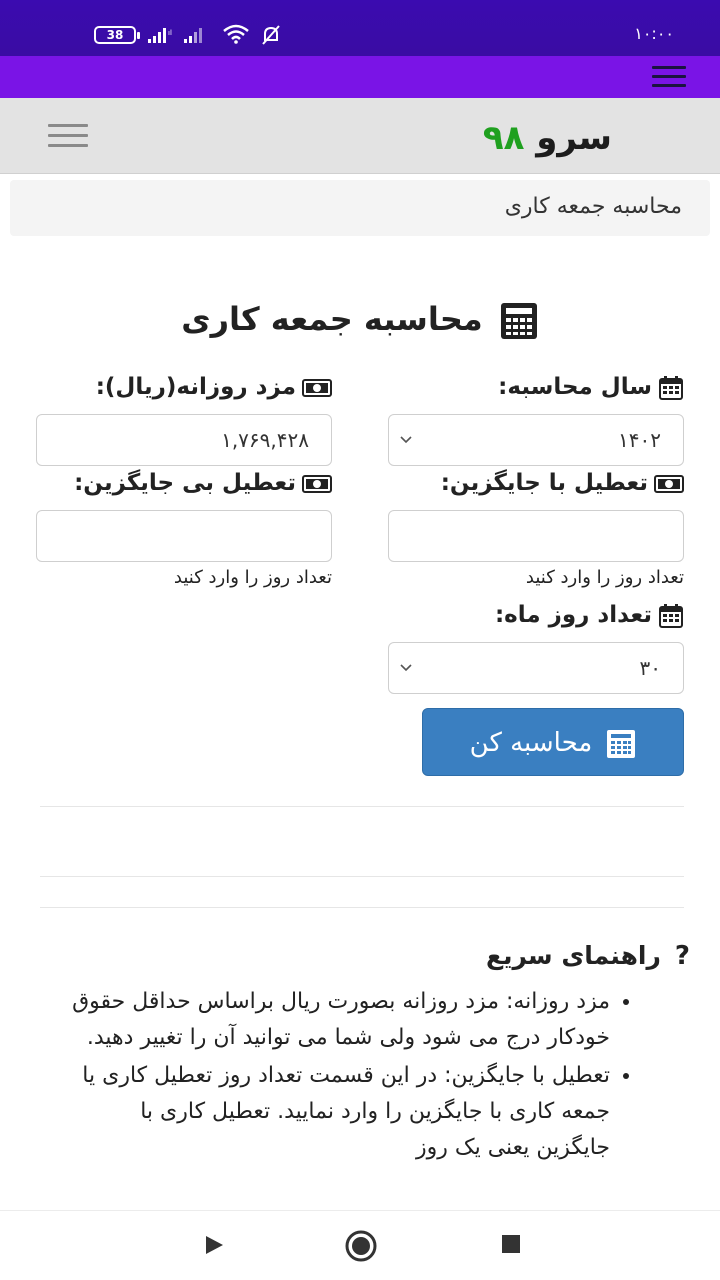 Image resolution: width=720 pixels, height=1280 pixels. Describe the element at coordinates (591, 387) in the screenshot. I see `year-label: سال محاسبه:` at that location.